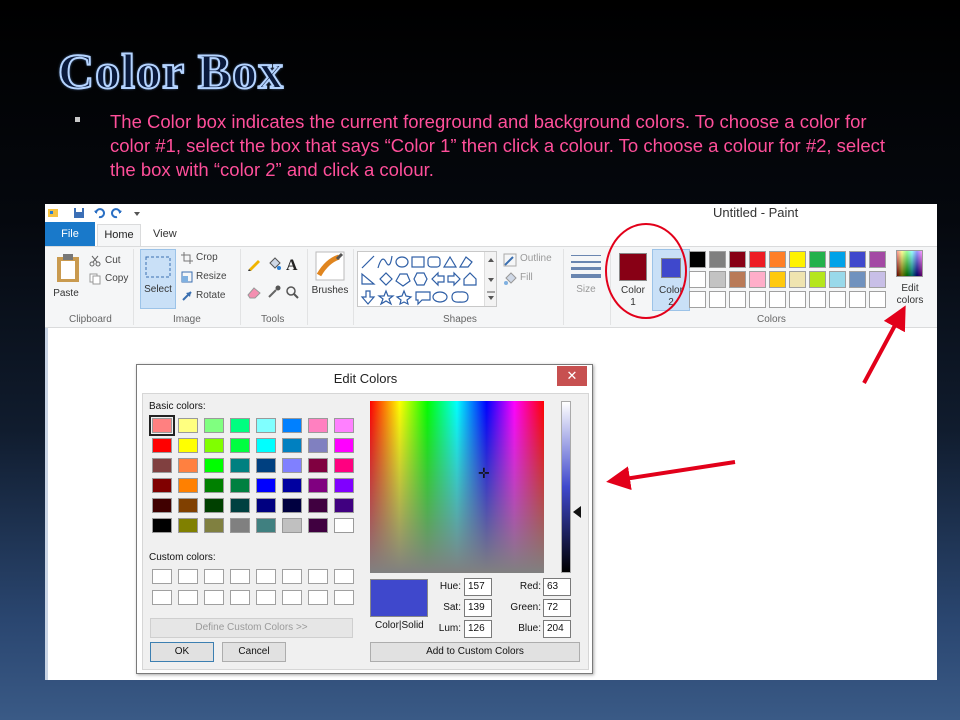 This screenshot has width=960, height=720. What do you see at coordinates (909, 263) in the screenshot?
I see `edit-colors-icon` at bounding box center [909, 263].